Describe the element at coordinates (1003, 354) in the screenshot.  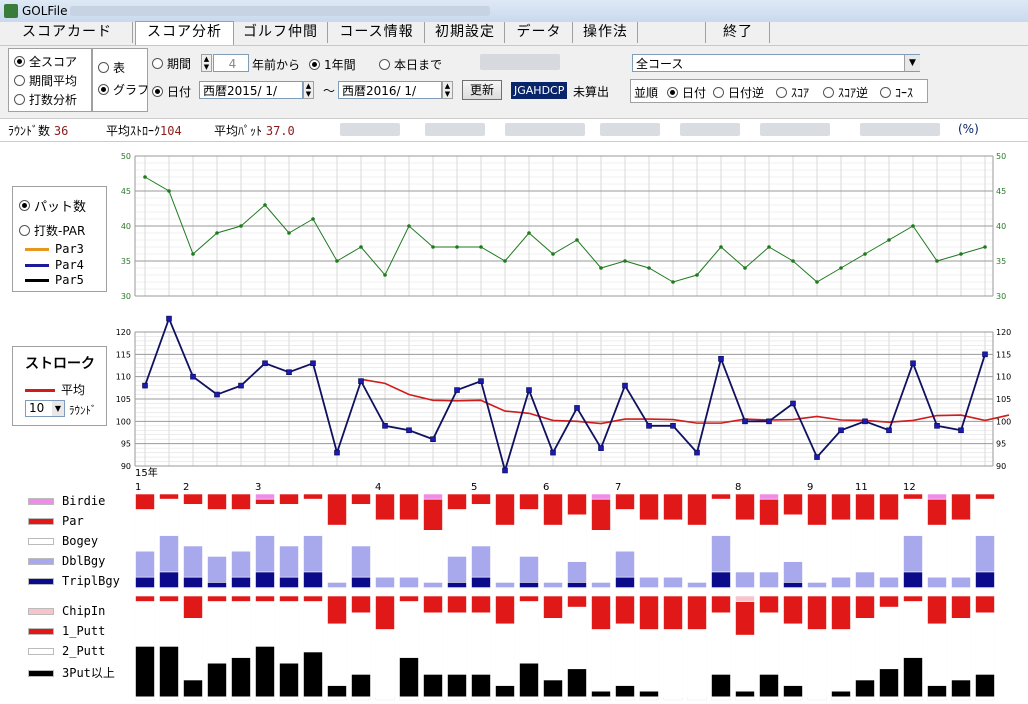
I see `y-tick-label-right: 115` at that location.